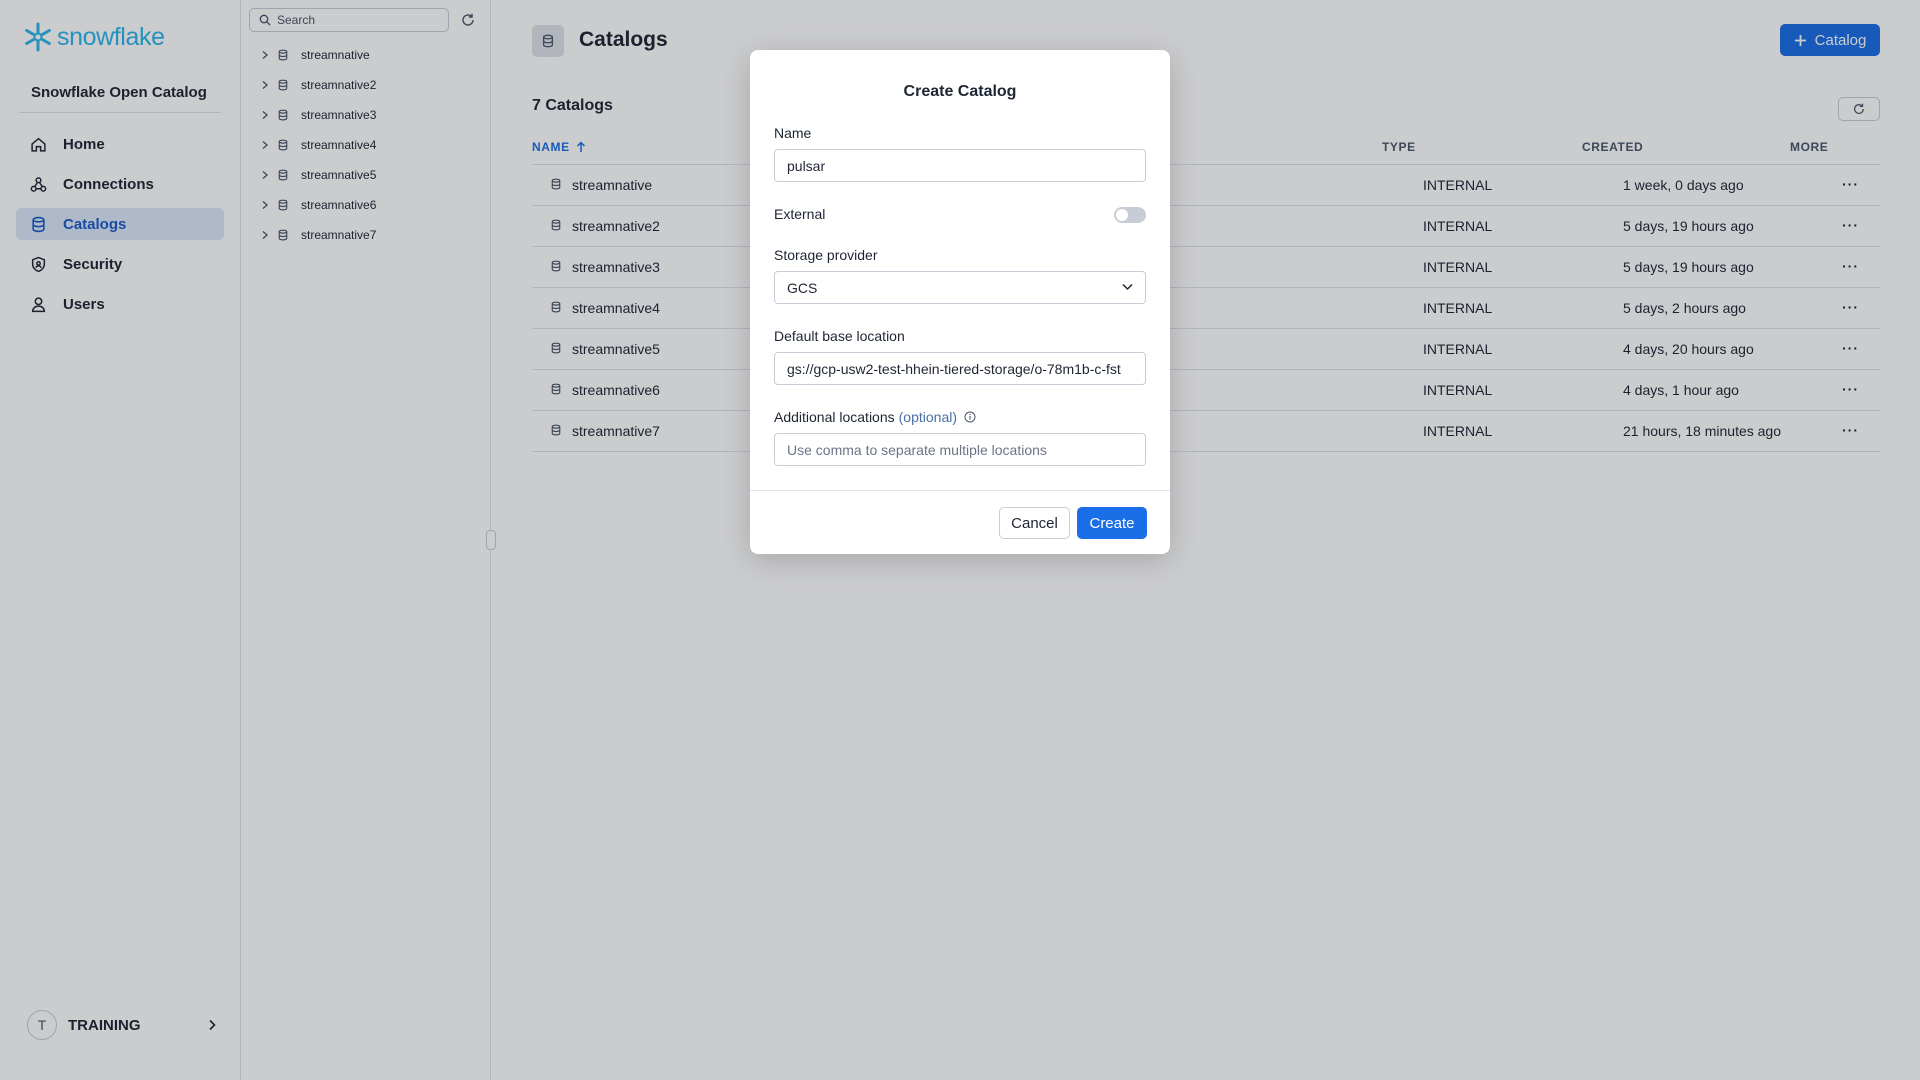 Image resolution: width=1920 pixels, height=1080 pixels. I want to click on storage-provider-value: GCS, so click(802, 287).